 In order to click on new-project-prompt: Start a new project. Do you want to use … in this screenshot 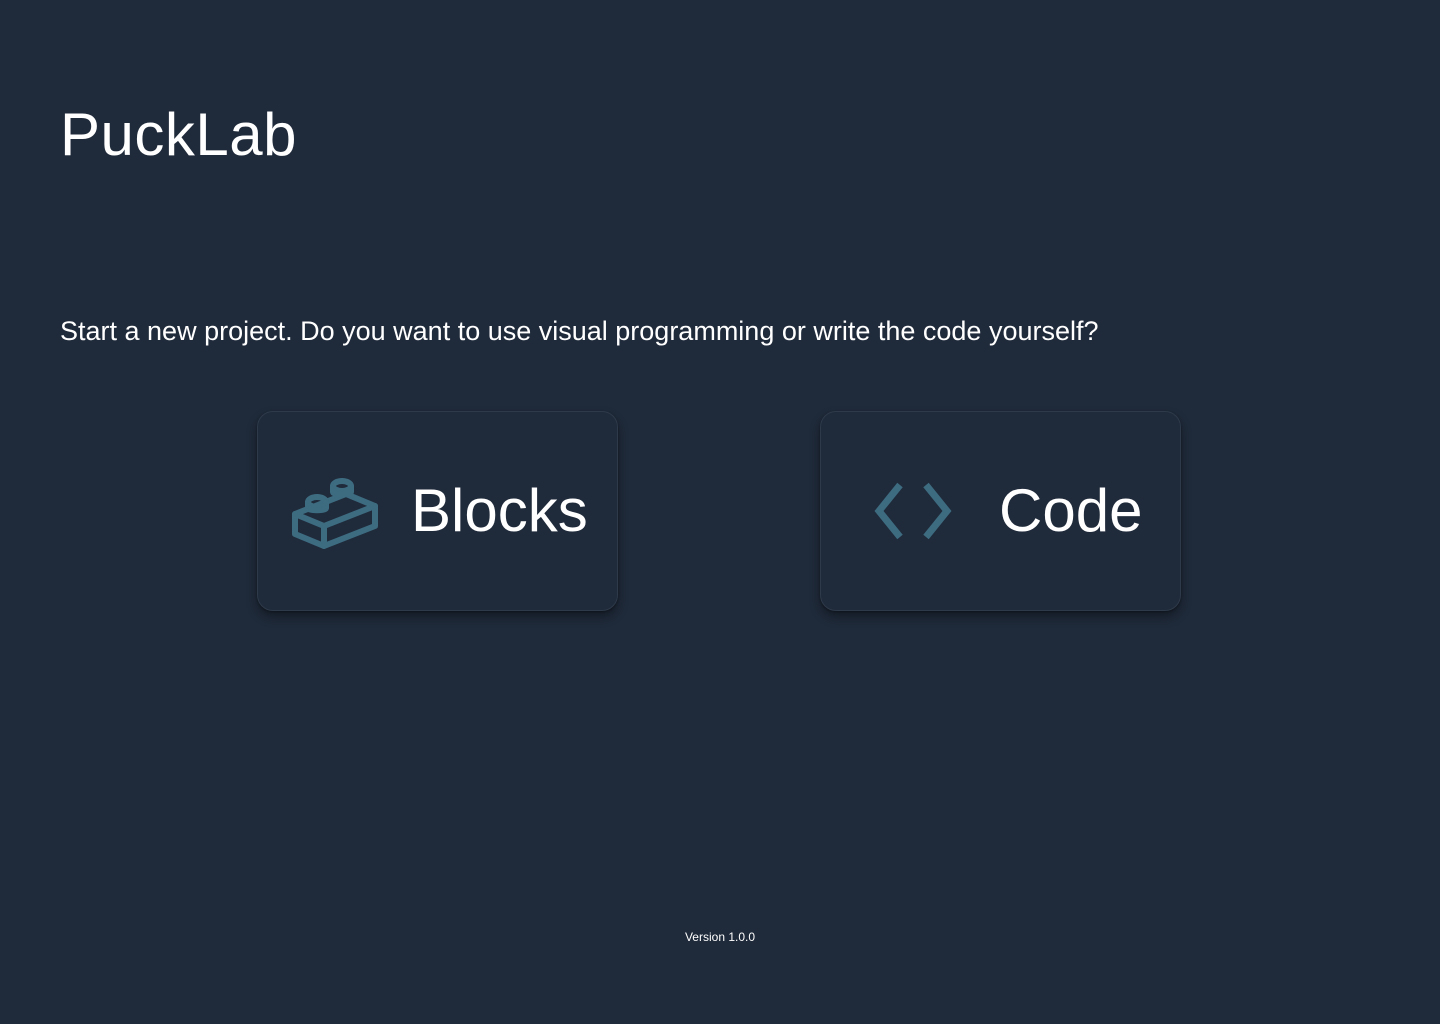, I will do `click(579, 331)`.